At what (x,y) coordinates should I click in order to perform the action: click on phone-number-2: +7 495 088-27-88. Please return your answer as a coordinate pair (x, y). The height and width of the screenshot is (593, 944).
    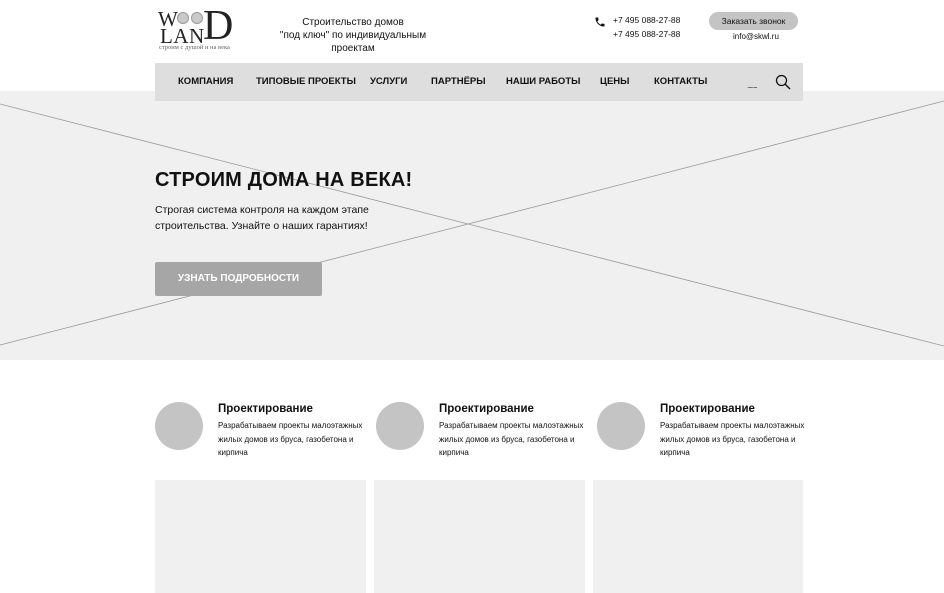
    Looking at the image, I should click on (646, 35).